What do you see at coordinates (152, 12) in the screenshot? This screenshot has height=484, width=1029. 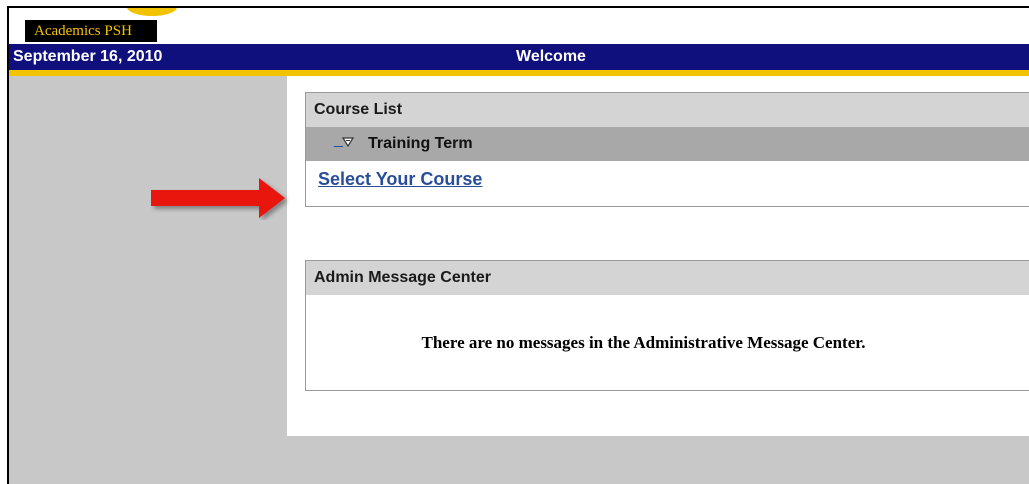 I see `tab-decoration` at bounding box center [152, 12].